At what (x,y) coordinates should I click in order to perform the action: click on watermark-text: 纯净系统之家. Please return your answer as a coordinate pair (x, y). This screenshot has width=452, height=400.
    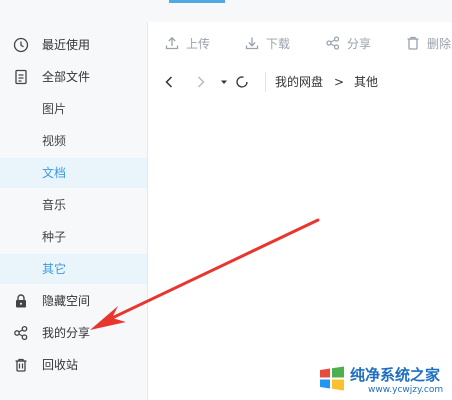
    Looking at the image, I should click on (395, 375).